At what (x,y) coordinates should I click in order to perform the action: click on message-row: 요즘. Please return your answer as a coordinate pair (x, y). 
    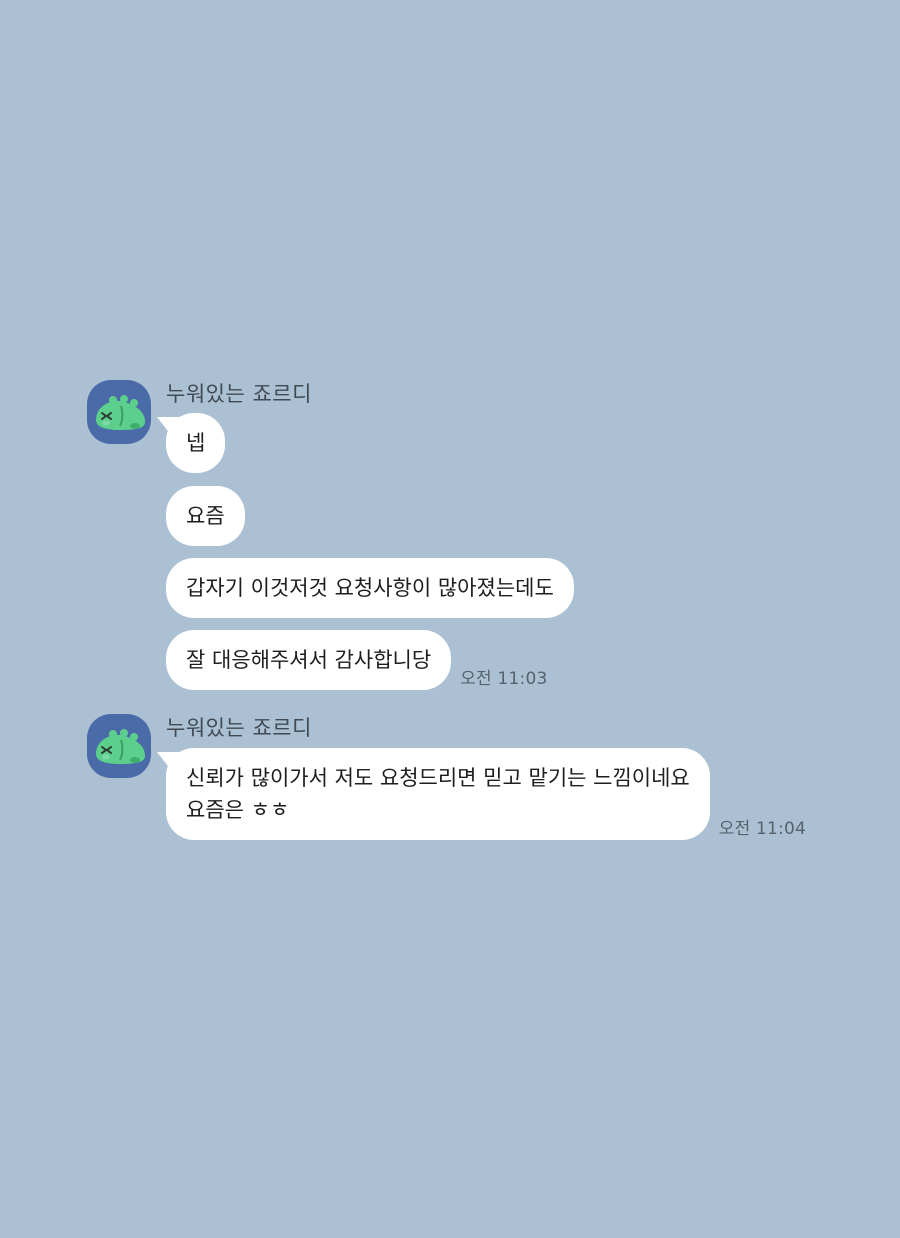
    Looking at the image, I should click on (205, 516).